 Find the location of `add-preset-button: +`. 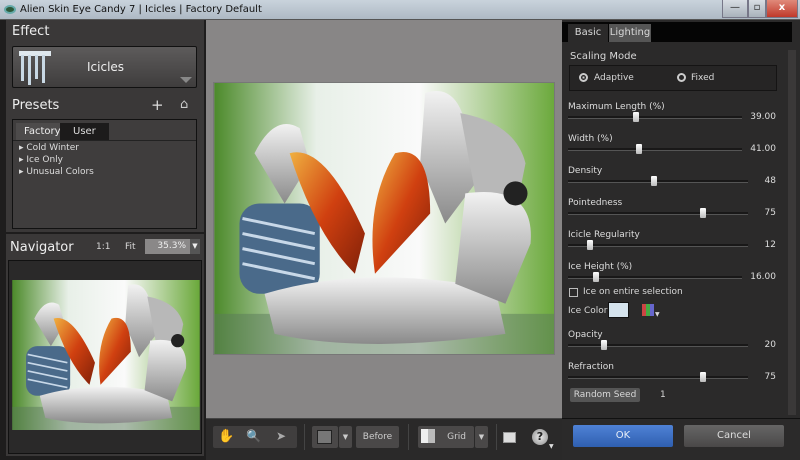

add-preset-button: + is located at coordinates (157, 105).